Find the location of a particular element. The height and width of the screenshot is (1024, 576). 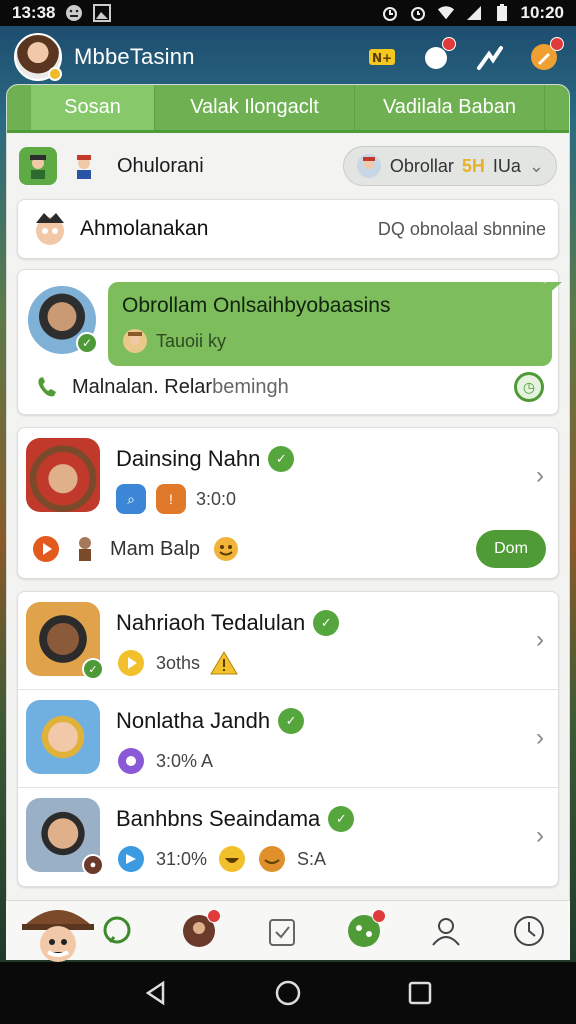

chat-nav-icon is located at coordinates (117, 931).